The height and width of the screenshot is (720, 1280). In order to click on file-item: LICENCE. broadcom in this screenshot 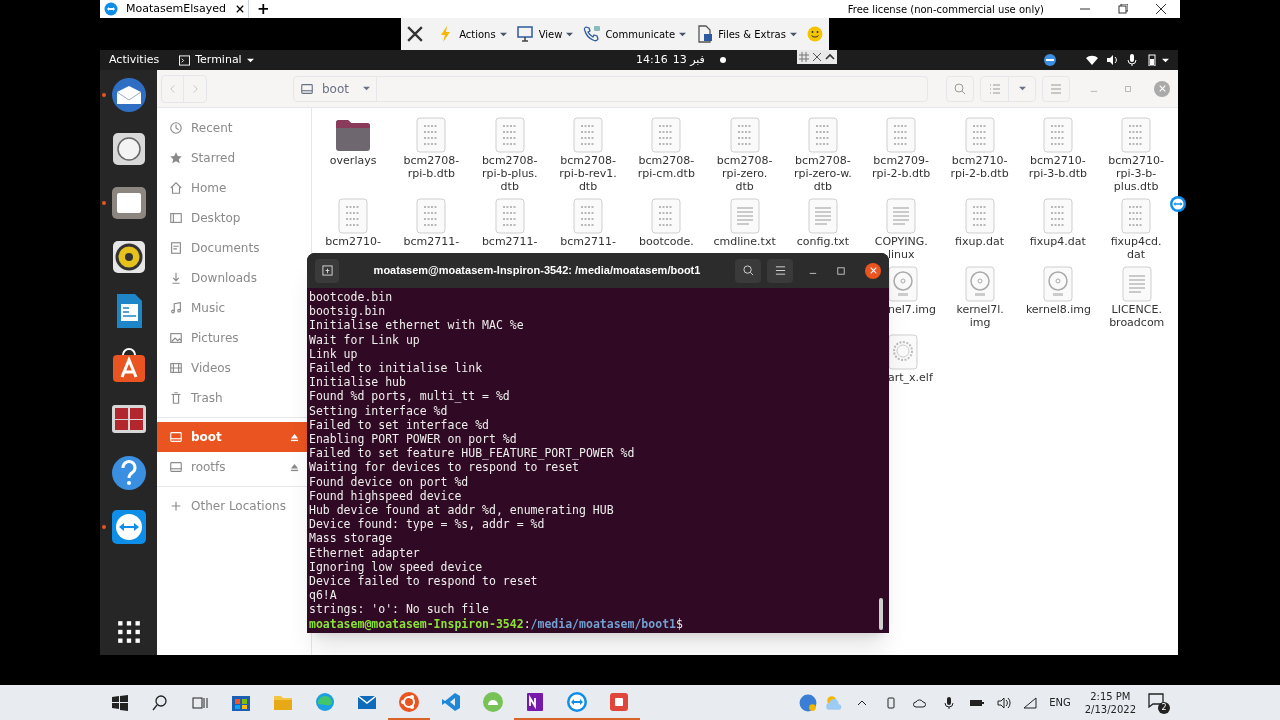, I will do `click(1136, 297)`.